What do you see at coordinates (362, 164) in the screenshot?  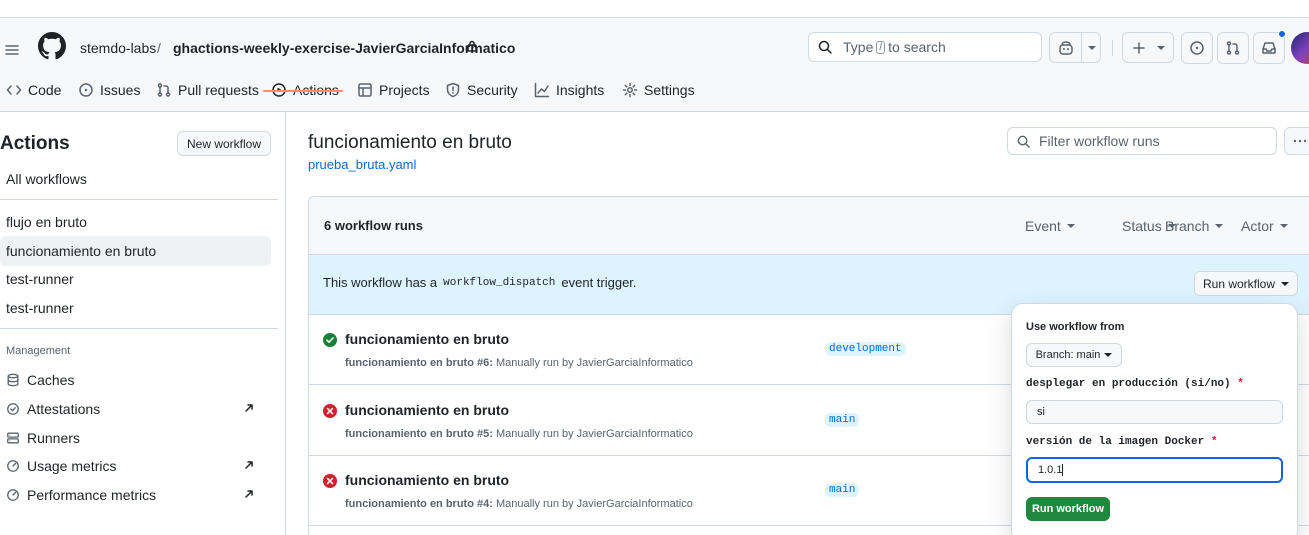 I see `workflow-file-link: prueba_bruta.yaml` at bounding box center [362, 164].